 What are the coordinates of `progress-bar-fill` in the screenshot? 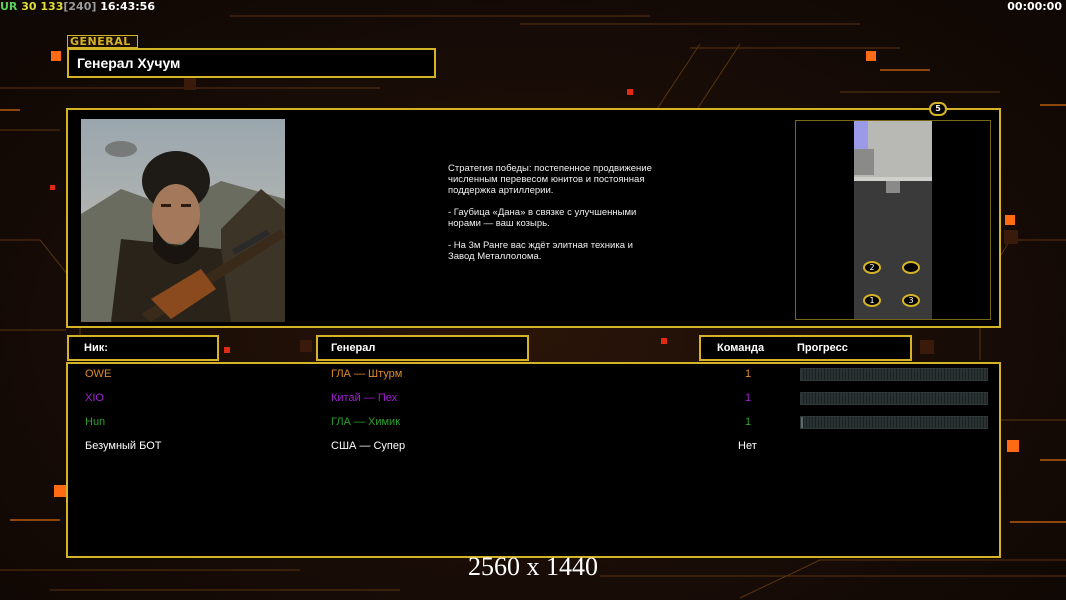 It's located at (802, 422).